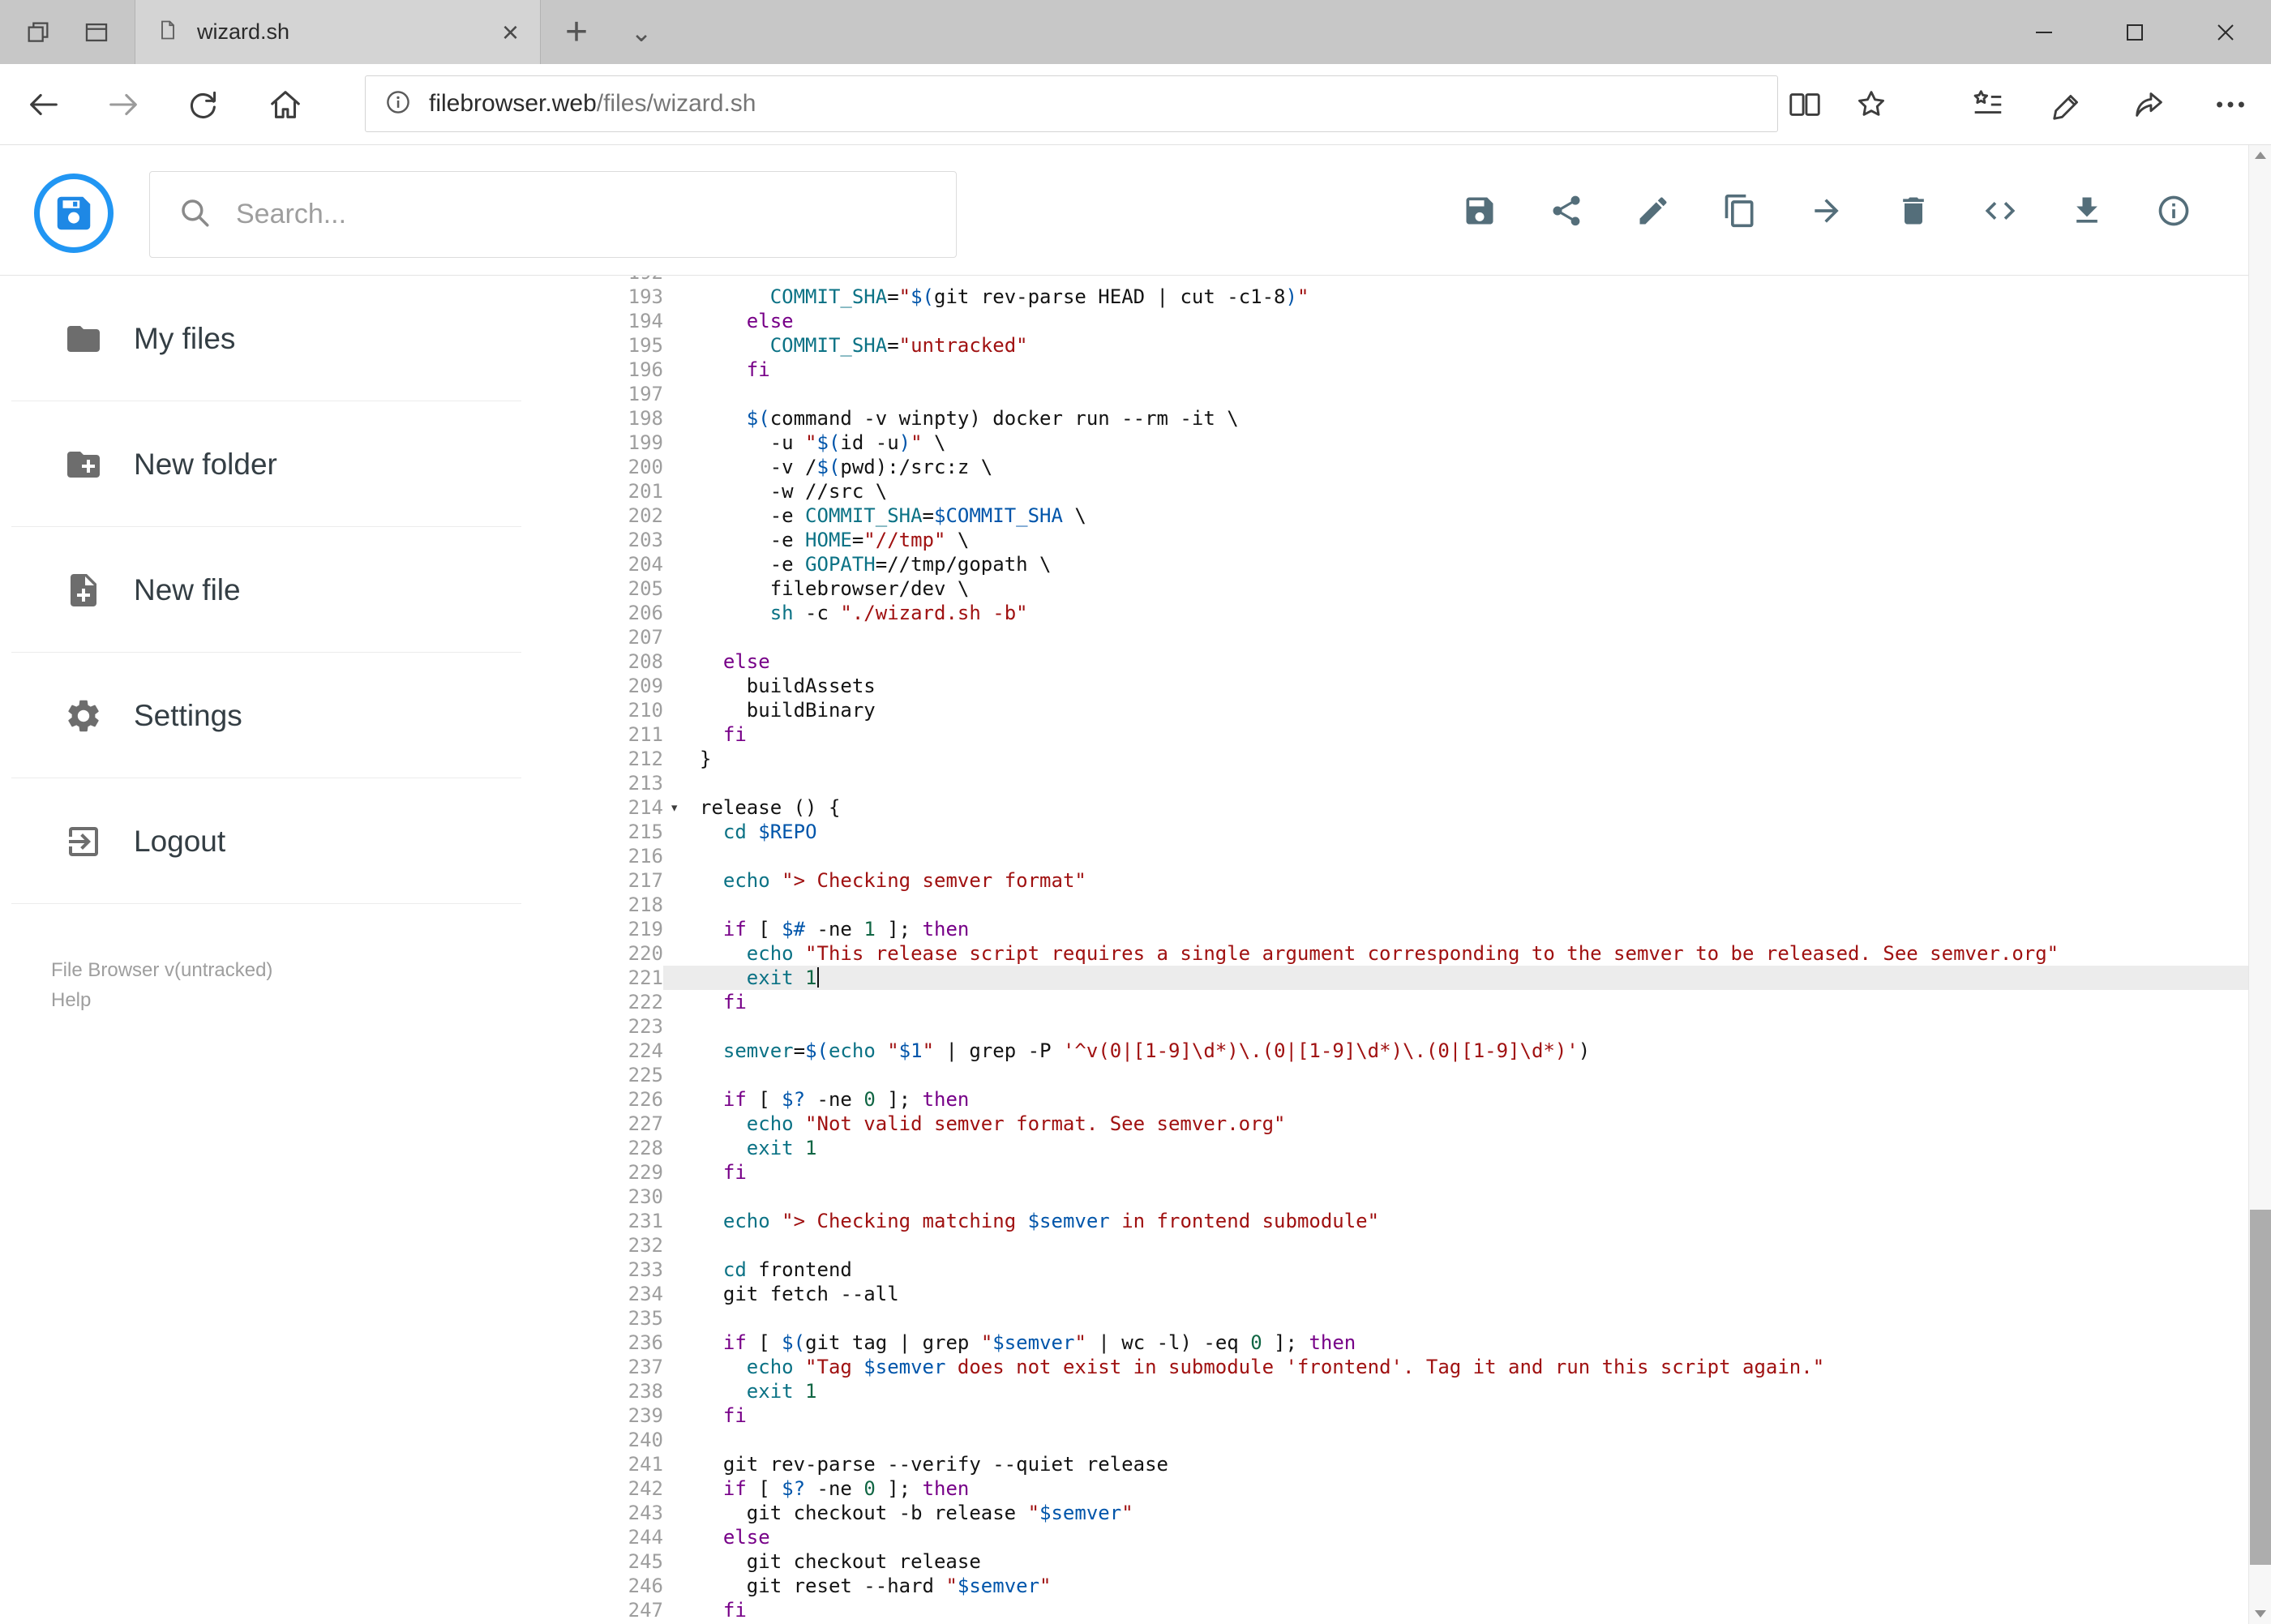 The image size is (2271, 1624). I want to click on code-text: cd frontend, so click(1474, 1270).